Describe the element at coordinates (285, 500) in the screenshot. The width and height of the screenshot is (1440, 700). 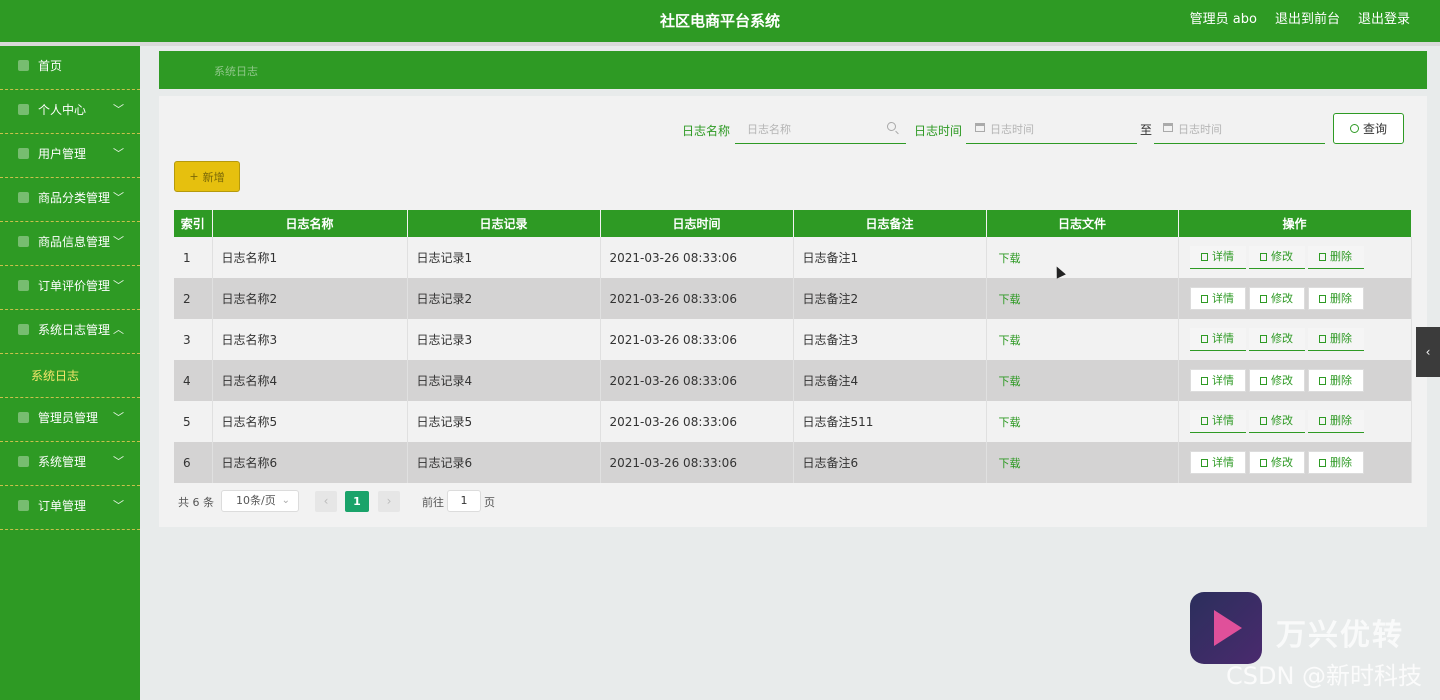
I see `chevron-down-icon: ⌄` at that location.